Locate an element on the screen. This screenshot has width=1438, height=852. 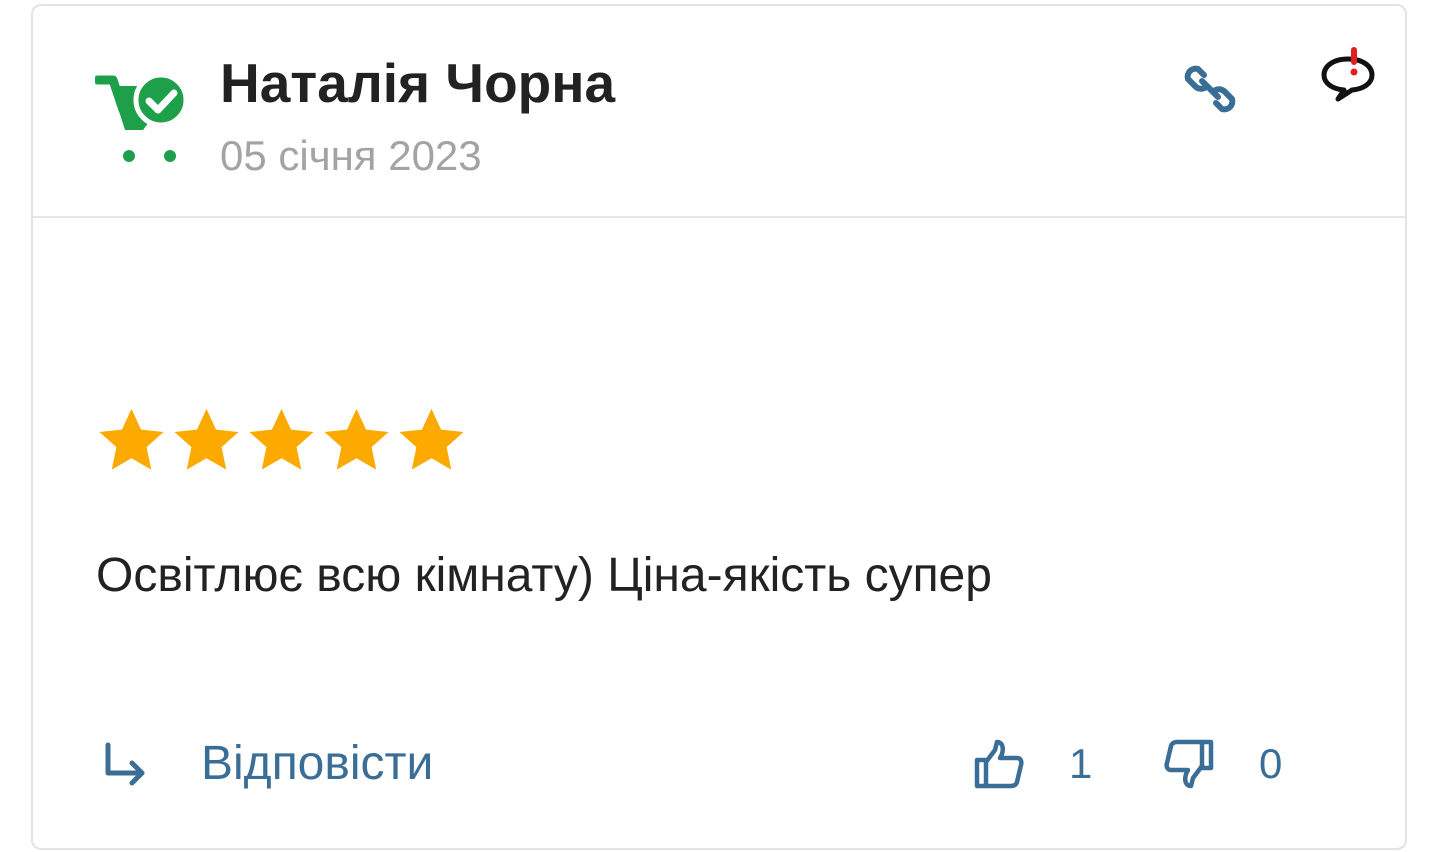
review-footer: Відповісти 1 0 is located at coordinates (719, 764).